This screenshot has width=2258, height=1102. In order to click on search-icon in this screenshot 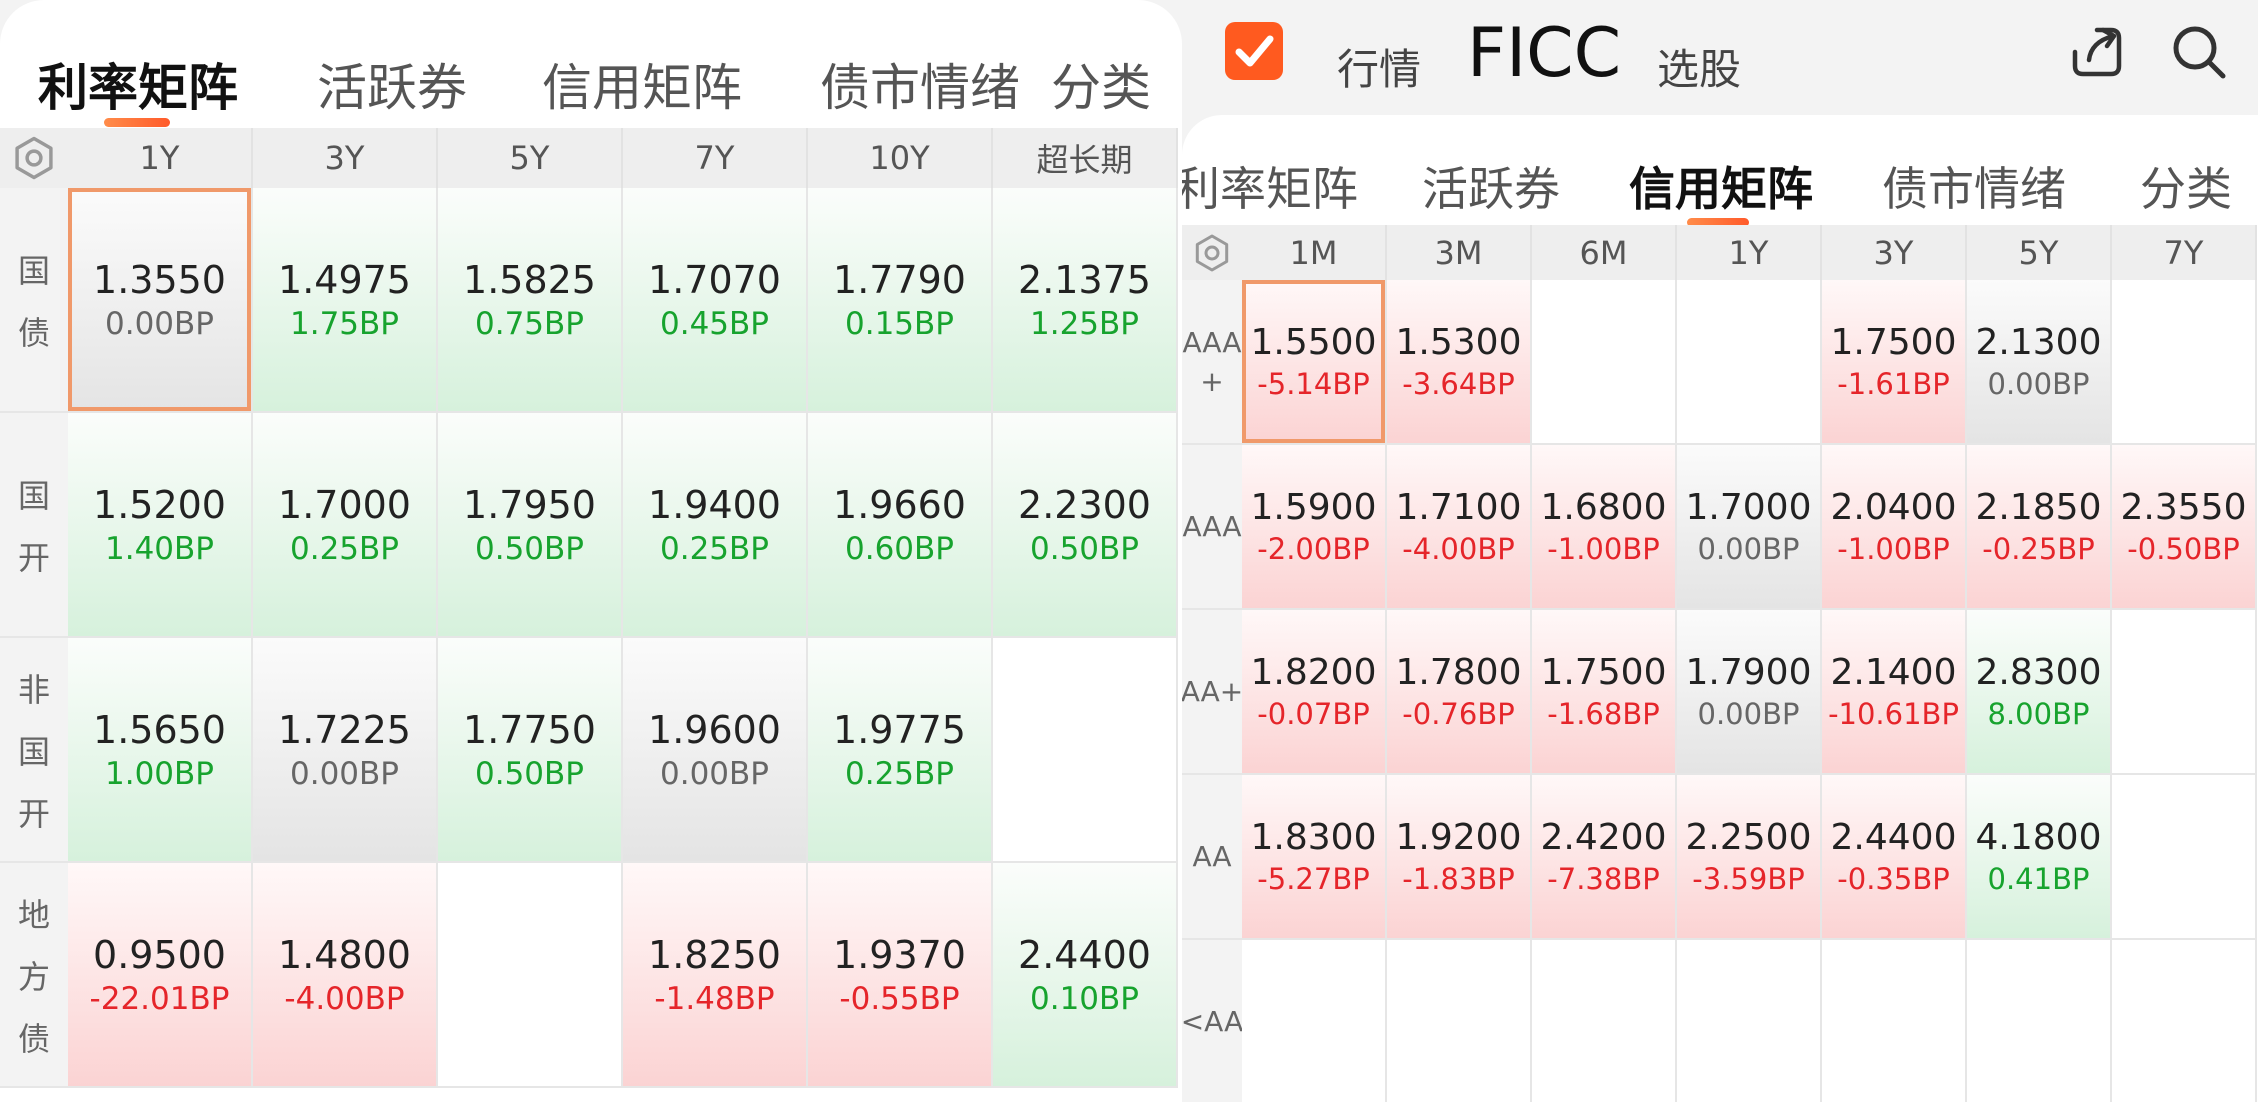, I will do `click(2199, 52)`.